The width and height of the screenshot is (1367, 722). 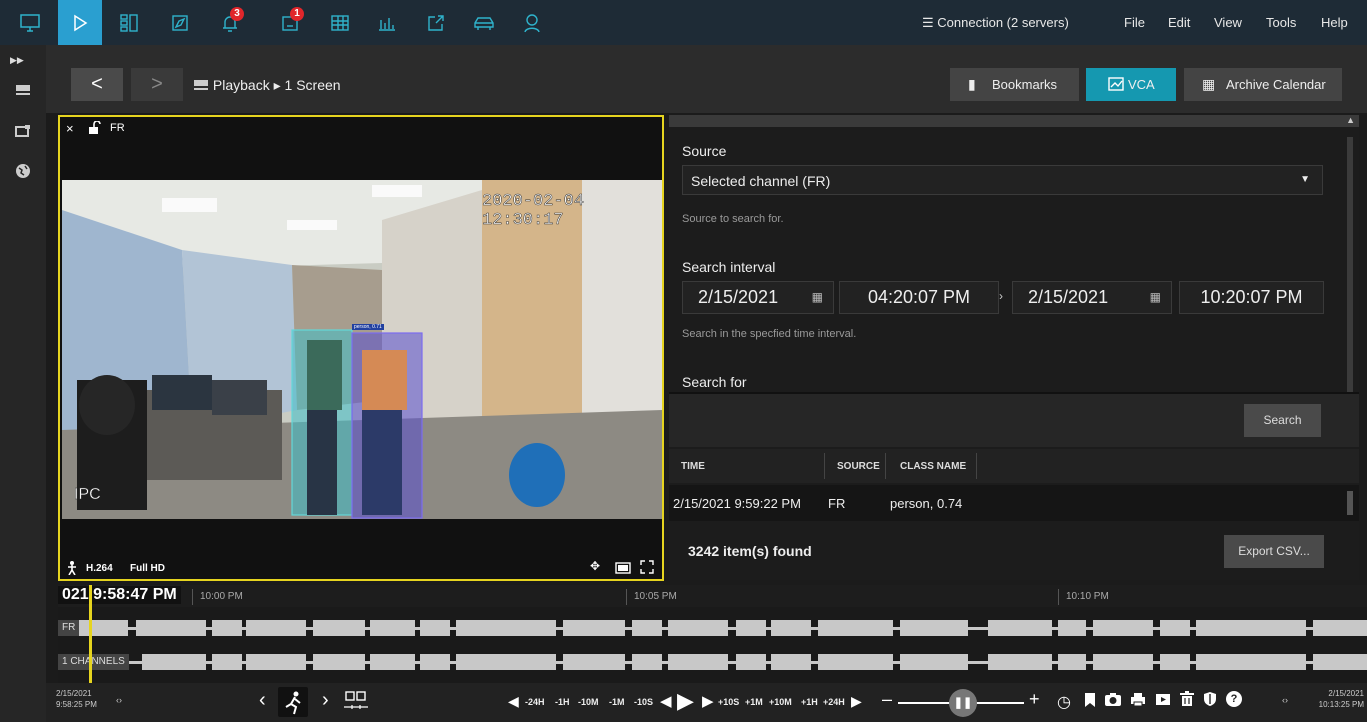 What do you see at coordinates (588, 702) in the screenshot?
I see `step-minus-10m: -10M` at bounding box center [588, 702].